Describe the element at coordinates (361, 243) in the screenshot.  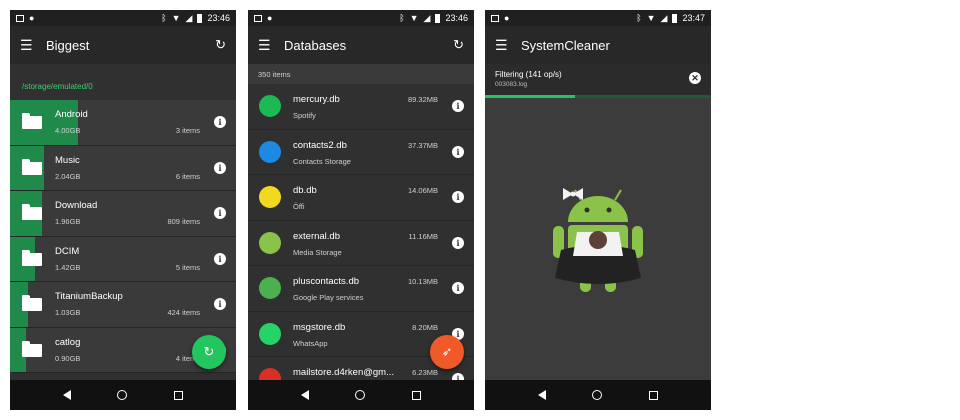
I see `database-row: external.db Media Storage 11.16MB i` at that location.